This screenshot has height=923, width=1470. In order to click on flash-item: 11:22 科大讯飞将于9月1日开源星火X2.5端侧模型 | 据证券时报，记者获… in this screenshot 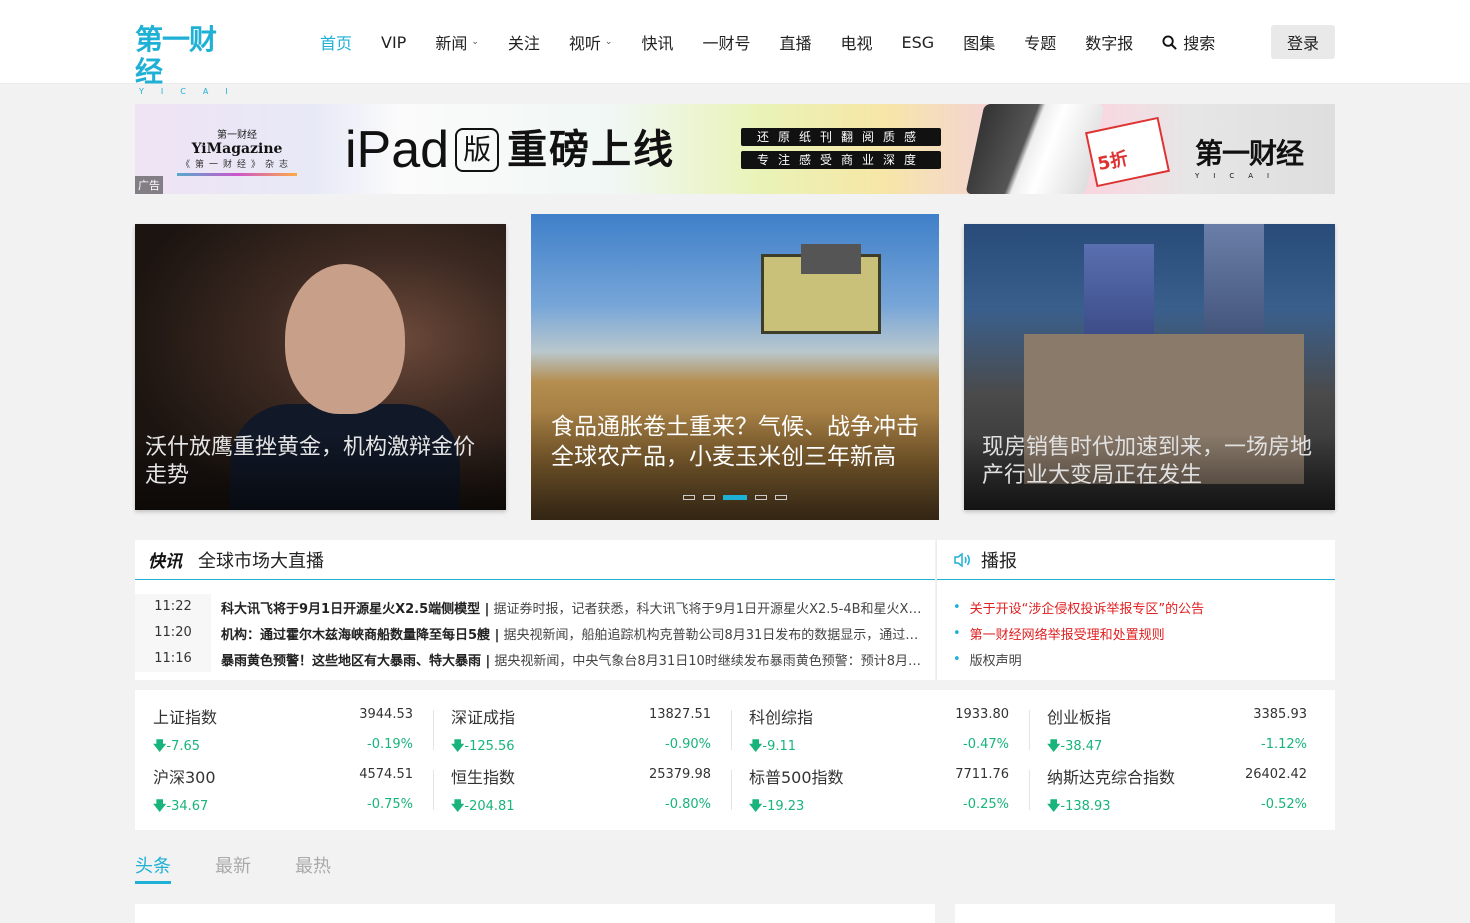, I will do `click(535, 607)`.